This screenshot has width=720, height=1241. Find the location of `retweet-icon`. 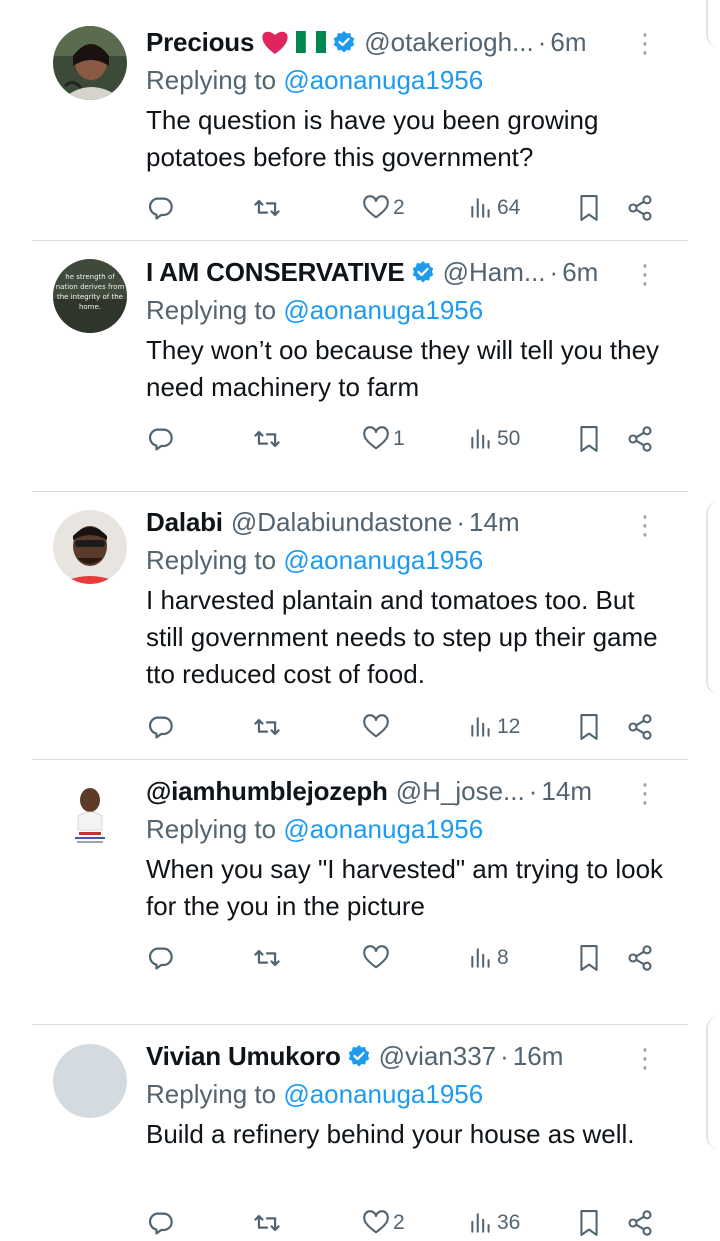

retweet-icon is located at coordinates (267, 1223).